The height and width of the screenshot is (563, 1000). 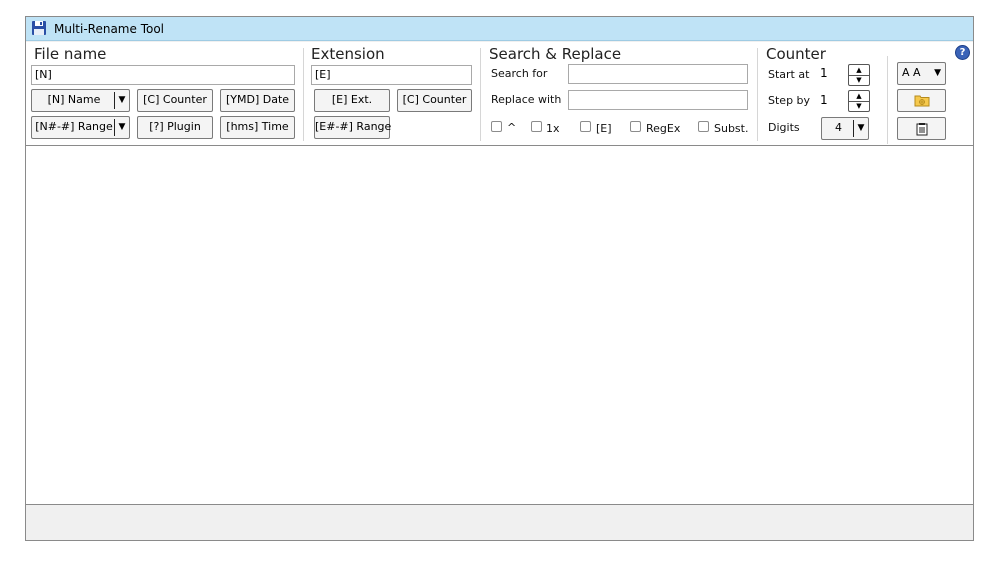 I want to click on ext-counter-button: [C] Counter, so click(x=434, y=100).